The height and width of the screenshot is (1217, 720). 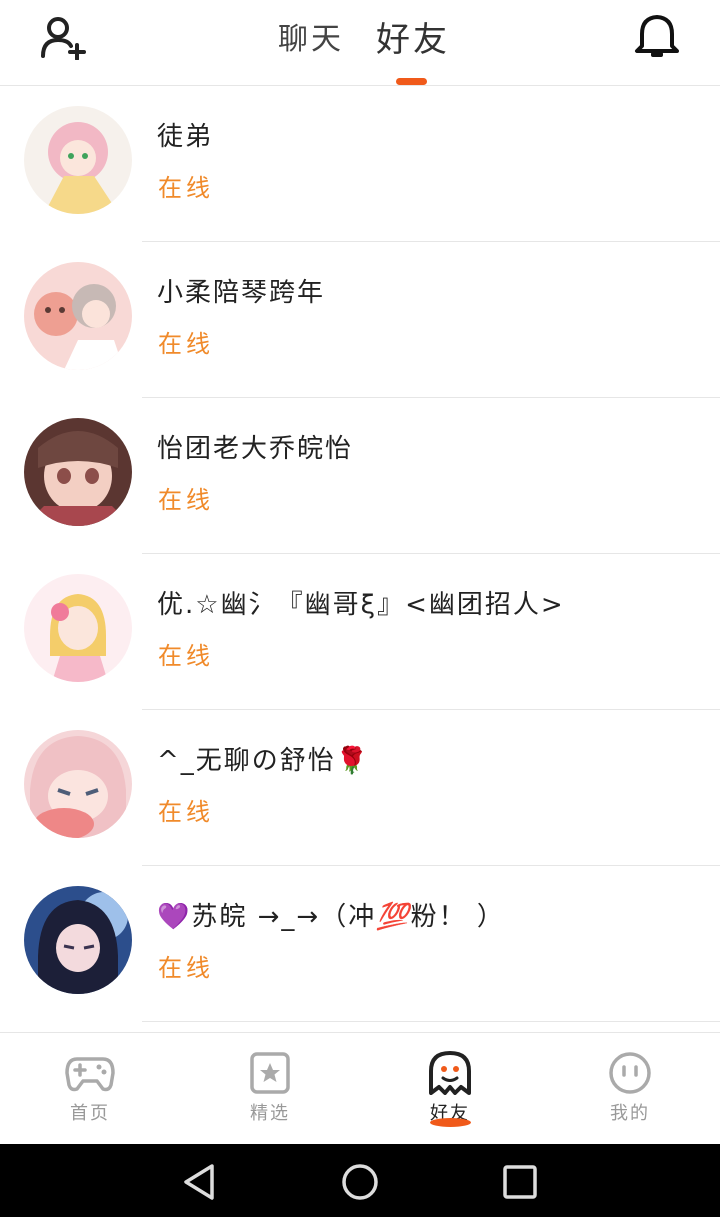 I want to click on friend-name: 徒弟, so click(x=185, y=137).